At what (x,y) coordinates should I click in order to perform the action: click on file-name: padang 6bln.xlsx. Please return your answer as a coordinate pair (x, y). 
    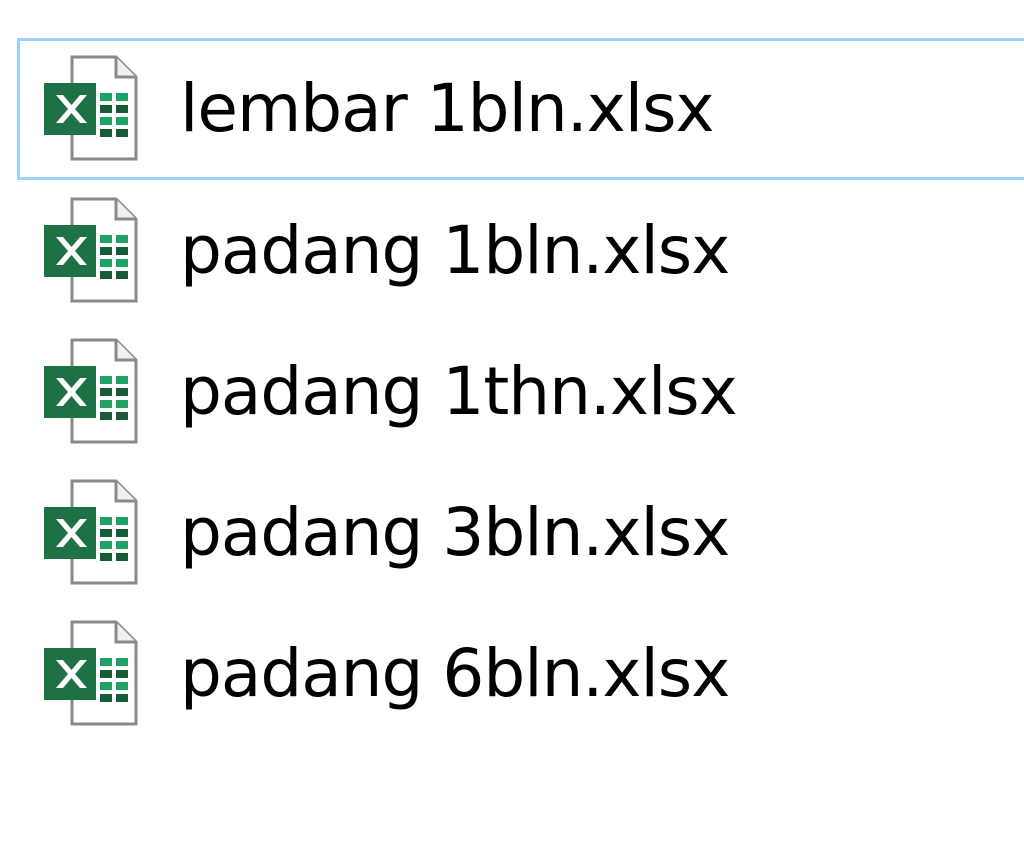
    Looking at the image, I should click on (455, 673).